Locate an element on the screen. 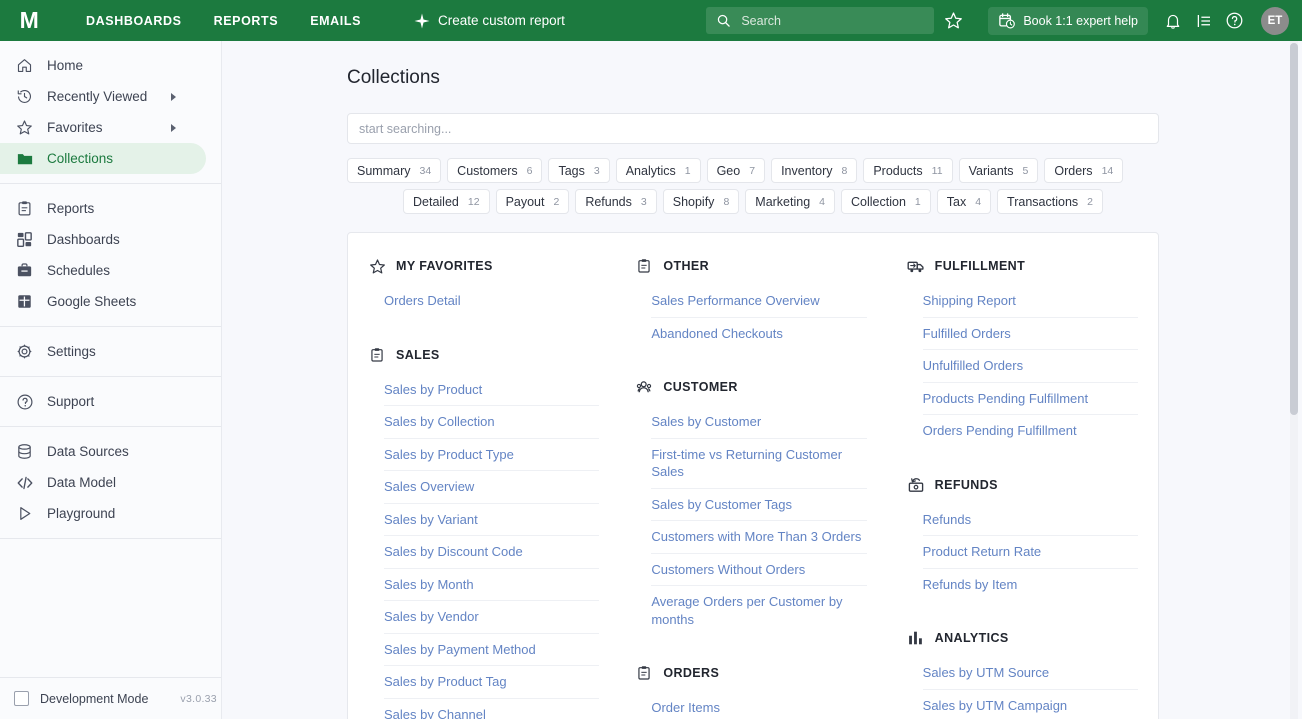 The height and width of the screenshot is (719, 1302). tab-shopify: Shopify 8 is located at coordinates (701, 201).